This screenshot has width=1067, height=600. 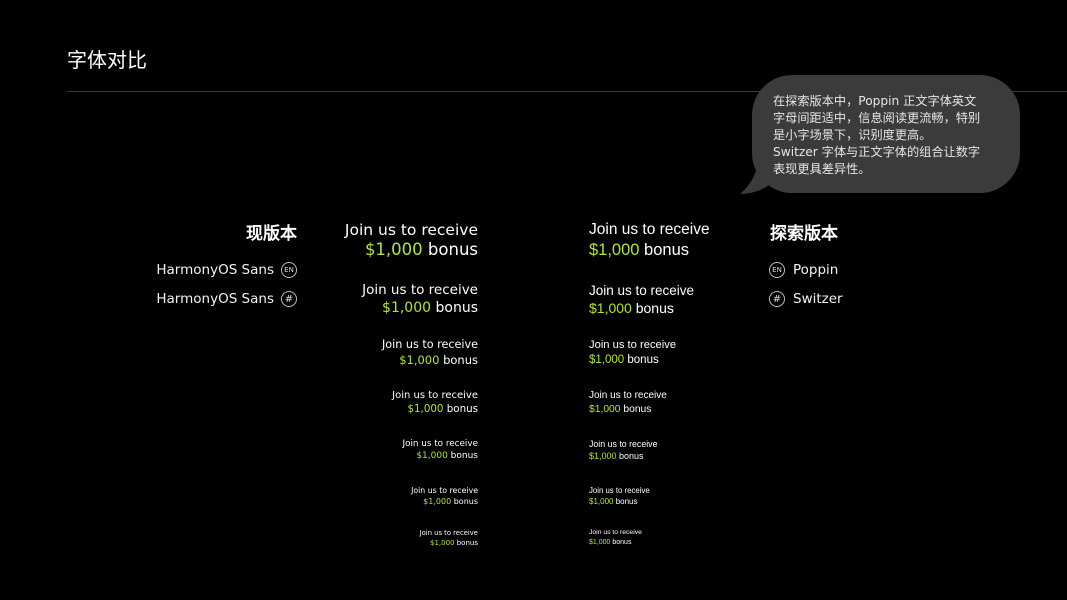 What do you see at coordinates (107, 60) in the screenshot?
I see `page-title: 字体对比` at bounding box center [107, 60].